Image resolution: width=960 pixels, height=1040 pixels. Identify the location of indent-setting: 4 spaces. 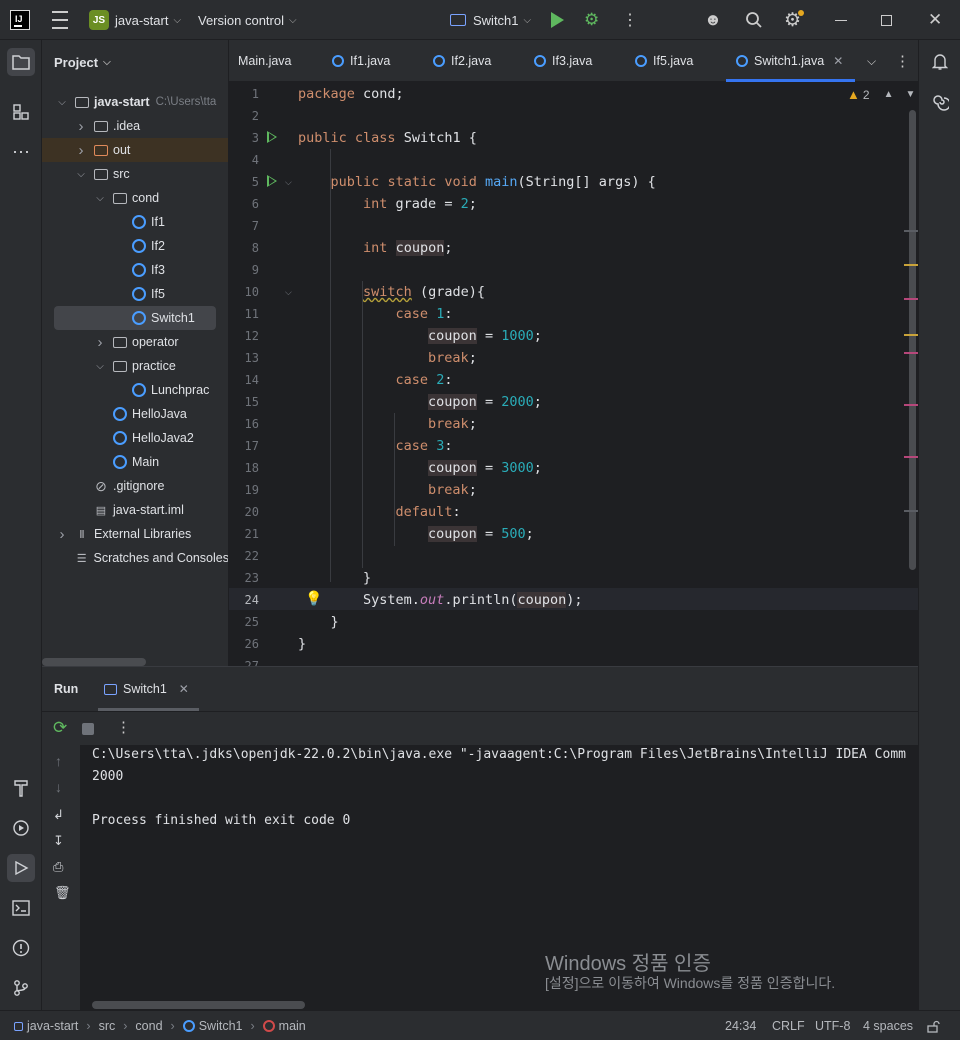
(888, 1025).